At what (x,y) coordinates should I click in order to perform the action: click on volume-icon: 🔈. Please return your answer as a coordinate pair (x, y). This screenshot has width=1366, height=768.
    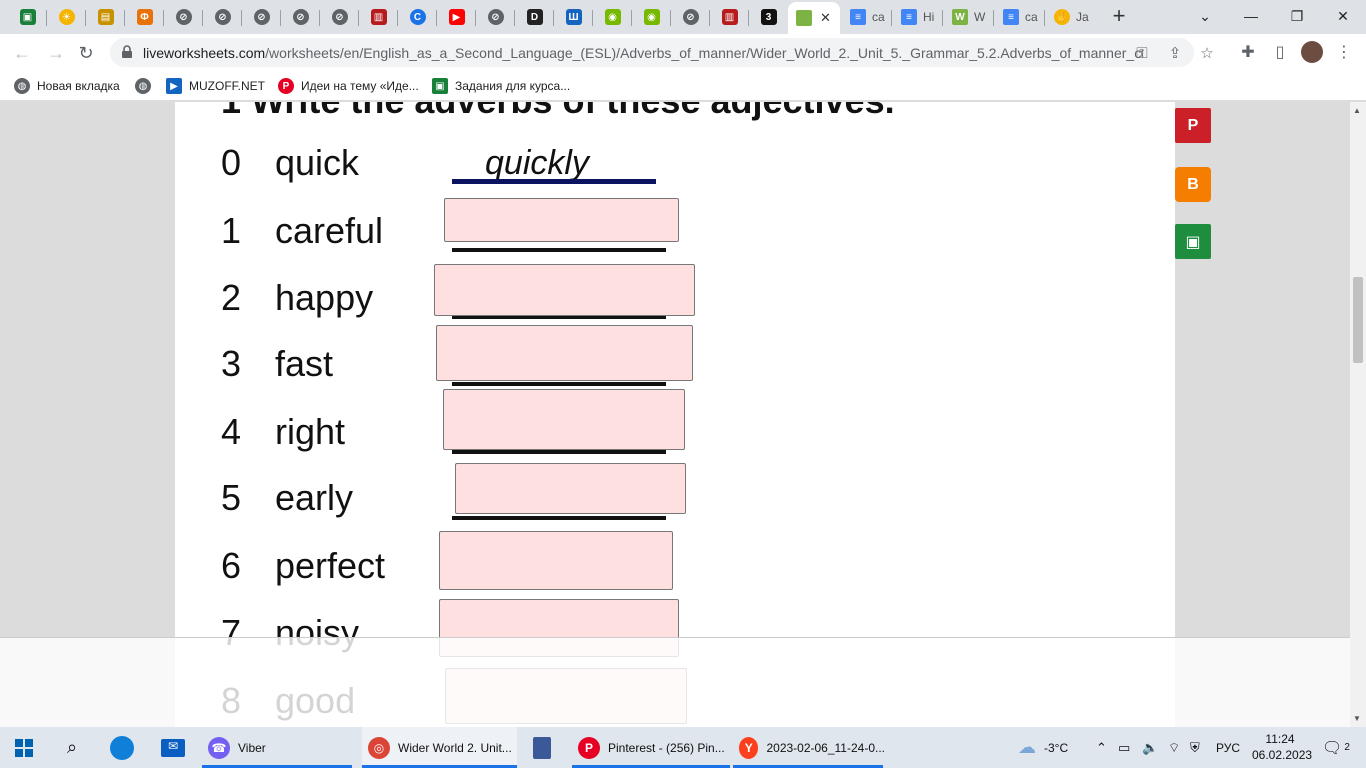
    Looking at the image, I should click on (1150, 747).